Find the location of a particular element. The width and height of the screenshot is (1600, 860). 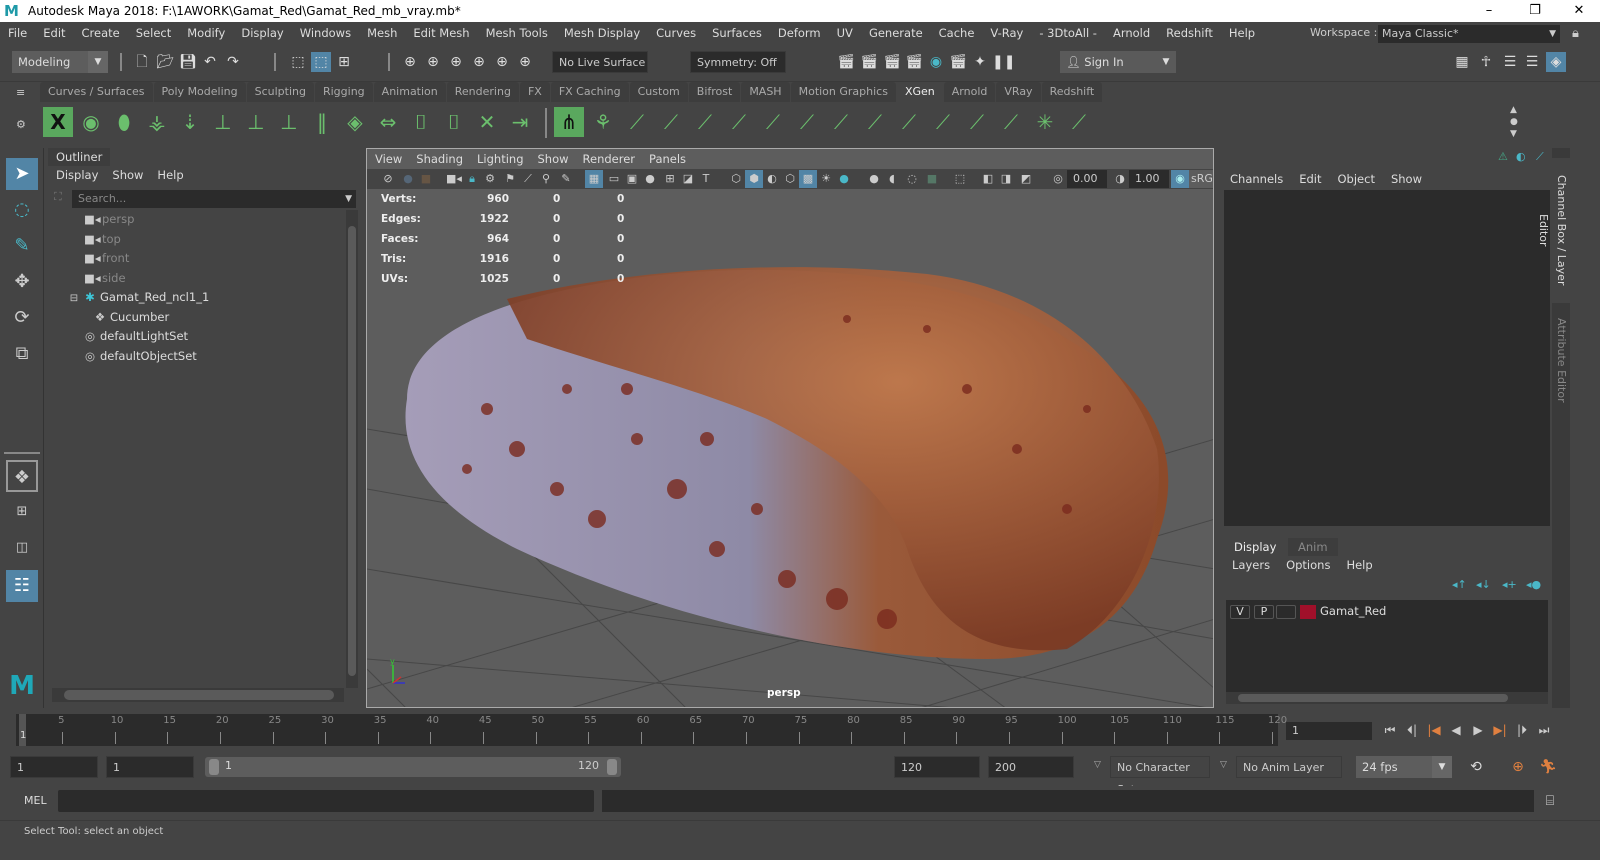

menu-mesh-display: Mesh Display is located at coordinates (602, 33).